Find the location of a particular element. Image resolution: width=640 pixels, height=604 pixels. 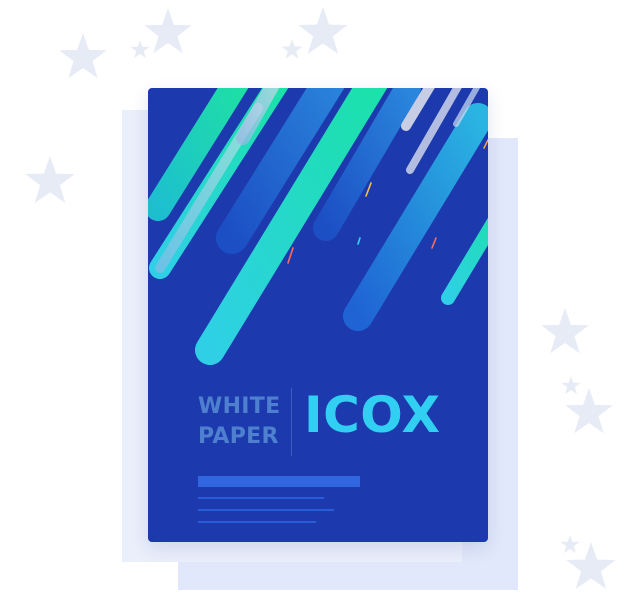

cover-label: WHITE PAPER is located at coordinates (239, 422).